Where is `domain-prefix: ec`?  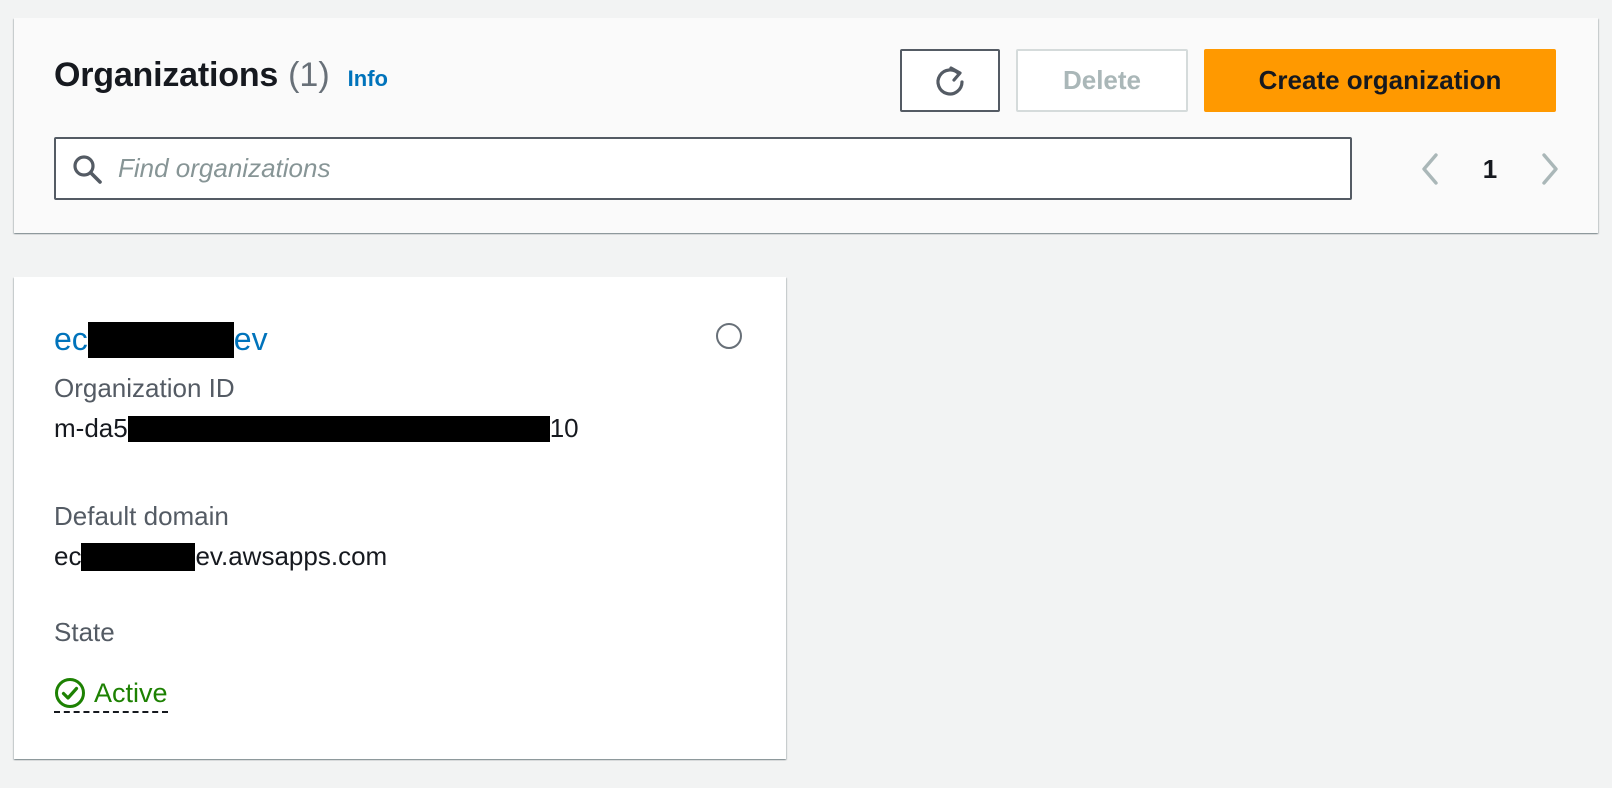 domain-prefix: ec is located at coordinates (68, 556).